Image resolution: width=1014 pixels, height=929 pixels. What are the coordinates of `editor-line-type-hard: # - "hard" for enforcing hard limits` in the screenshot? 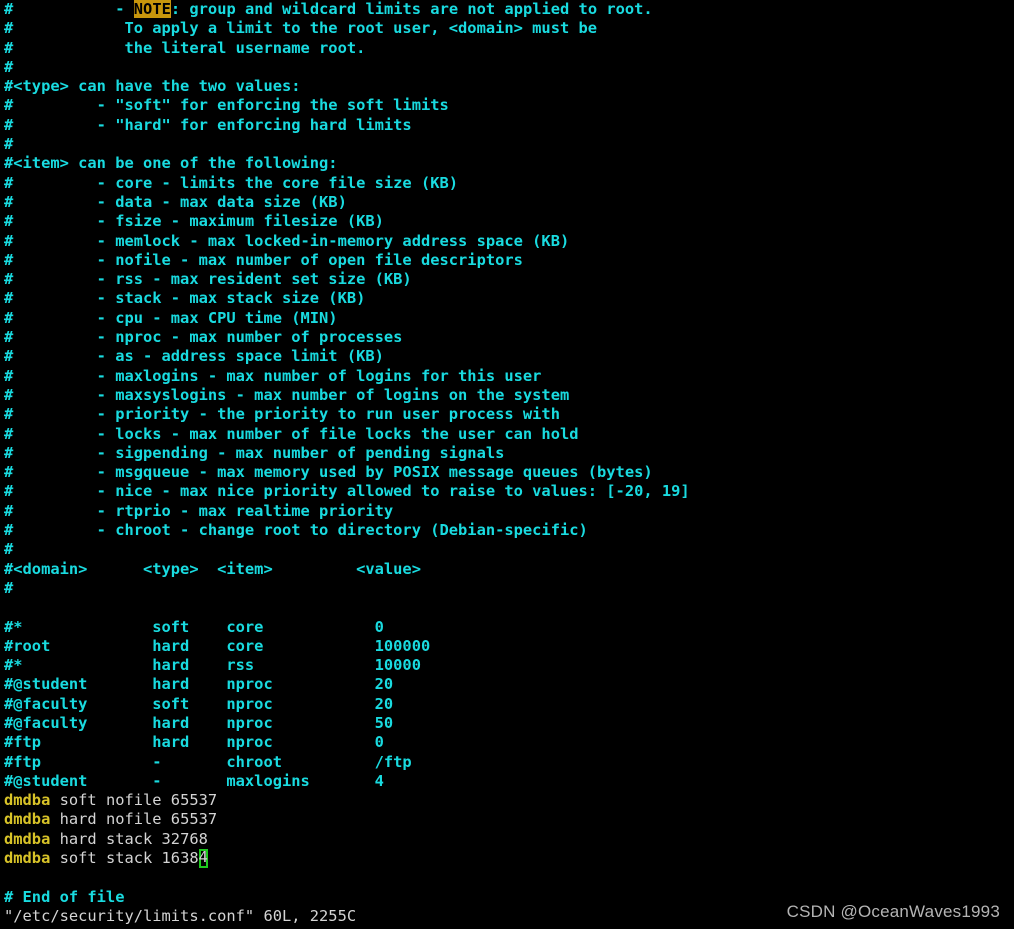 It's located at (208, 124).